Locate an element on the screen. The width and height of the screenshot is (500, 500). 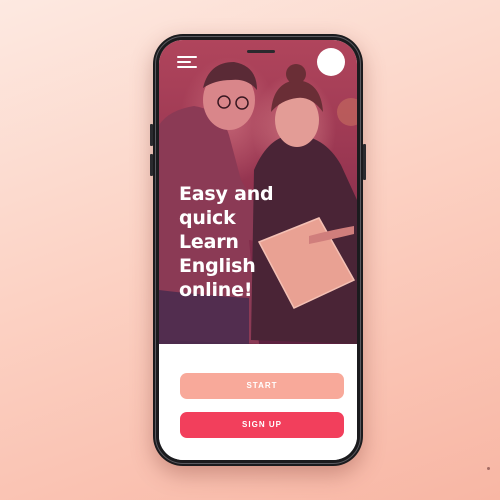
corner-dot is located at coordinates (488, 468).